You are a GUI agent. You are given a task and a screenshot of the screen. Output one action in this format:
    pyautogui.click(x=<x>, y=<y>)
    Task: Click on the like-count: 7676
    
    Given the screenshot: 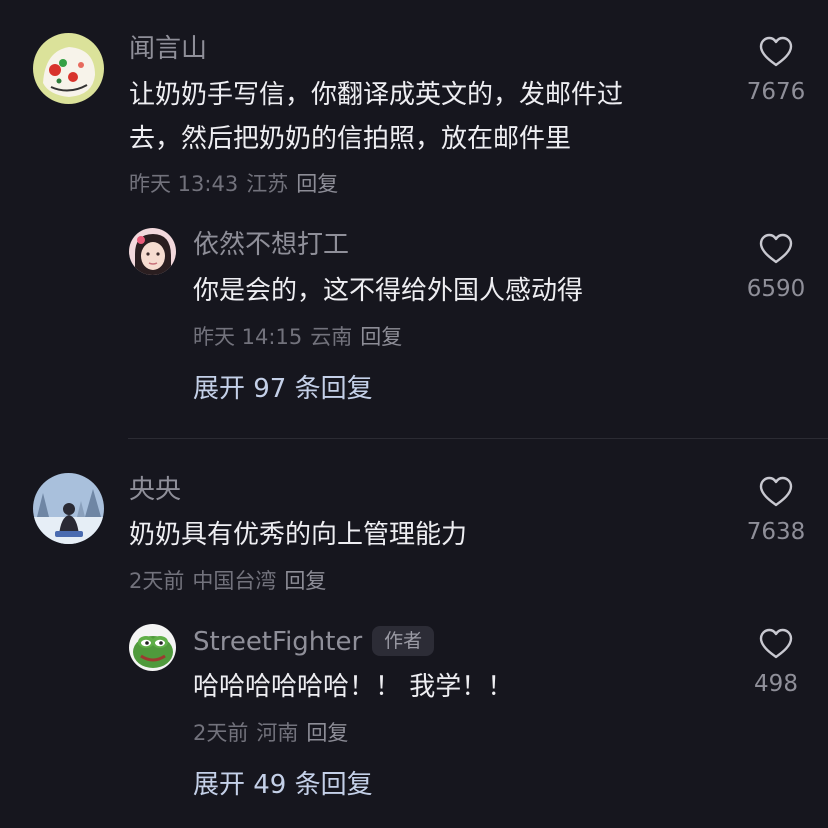 What is the action you would take?
    pyautogui.click(x=776, y=92)
    